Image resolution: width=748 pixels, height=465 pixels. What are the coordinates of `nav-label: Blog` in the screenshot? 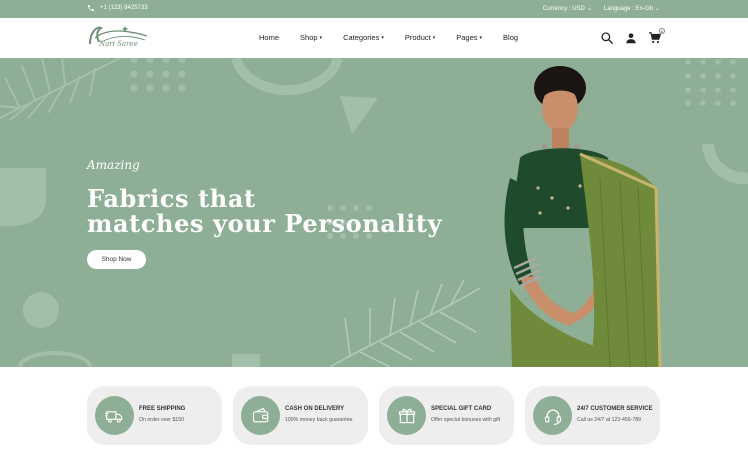 It's located at (511, 37).